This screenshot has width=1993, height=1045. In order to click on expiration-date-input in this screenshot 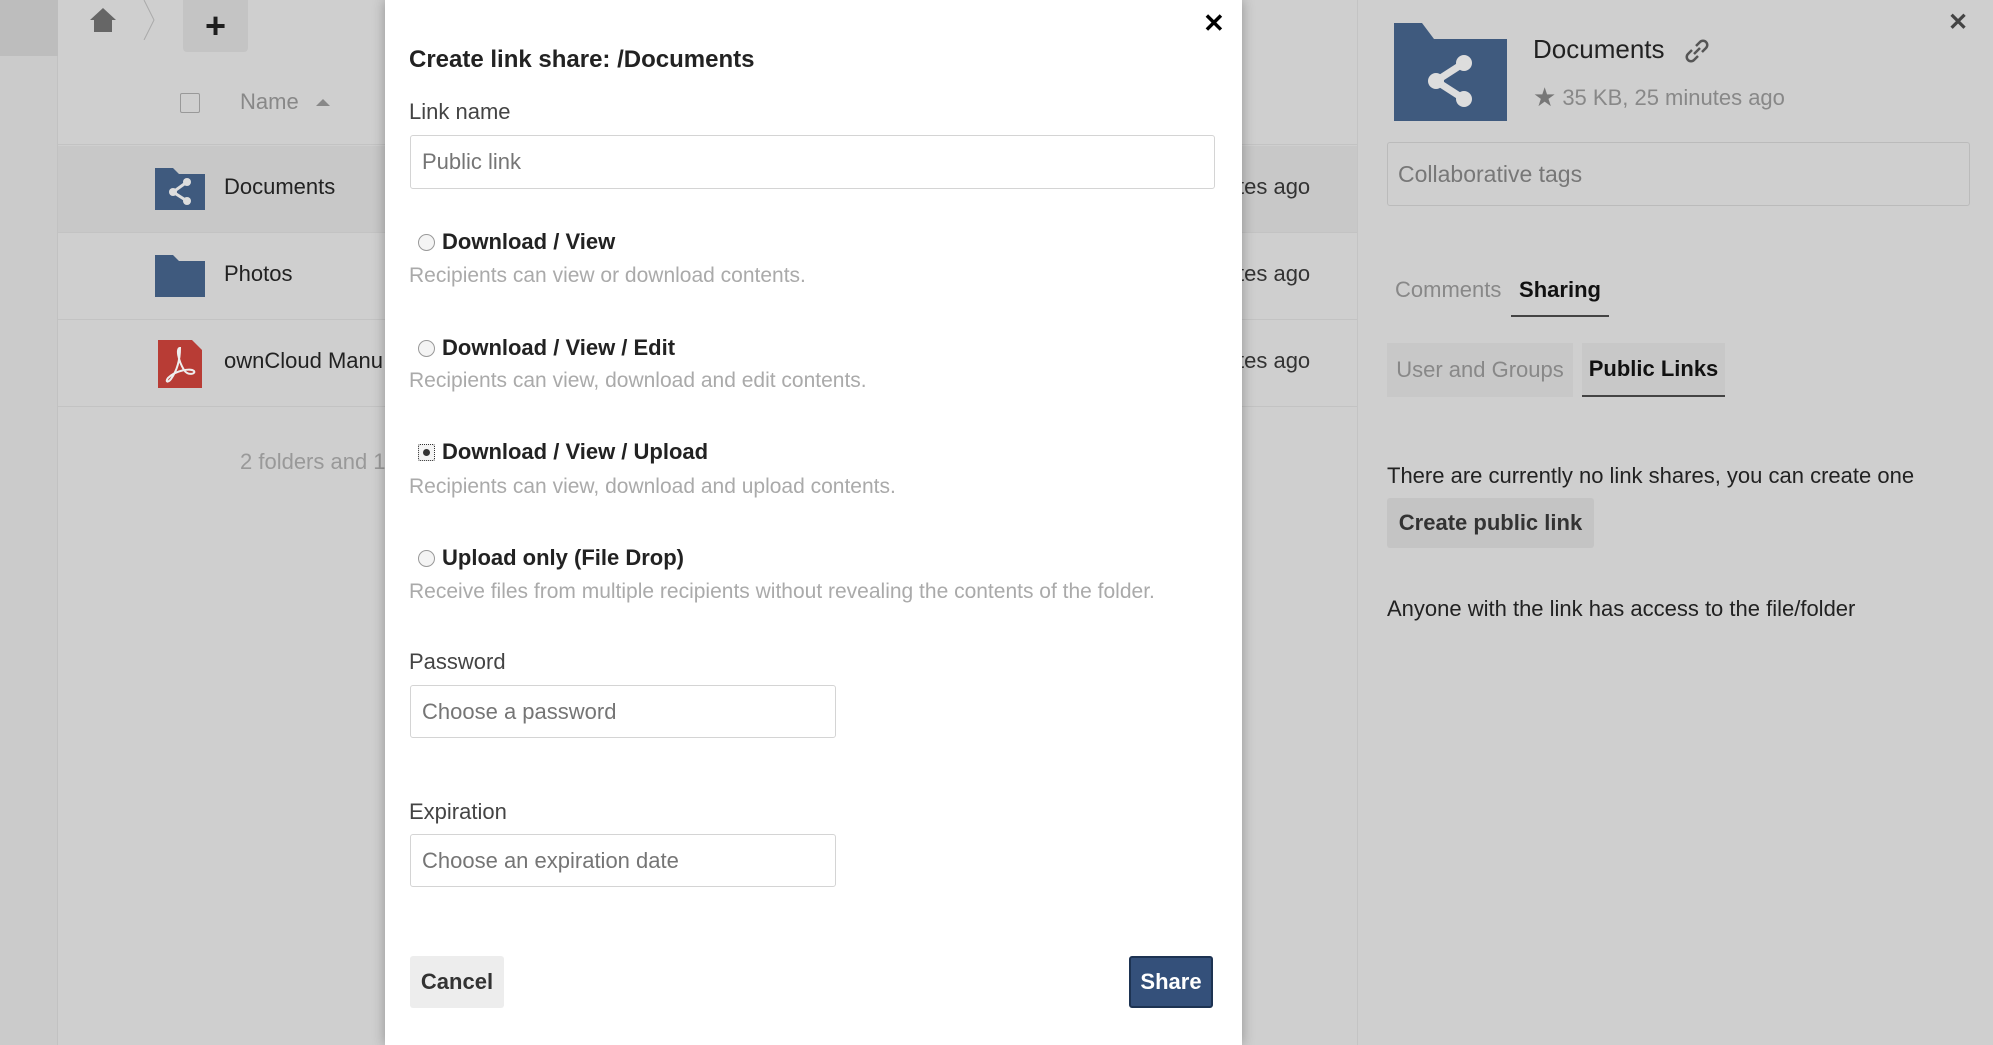, I will do `click(623, 860)`.